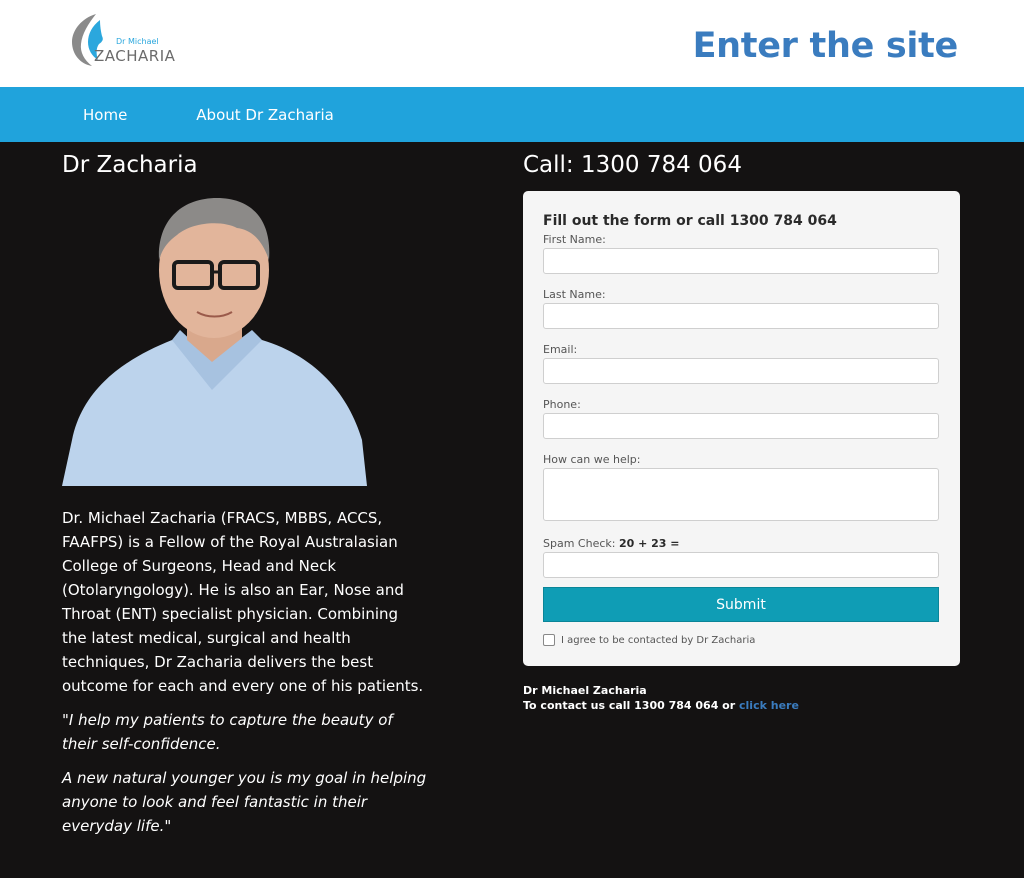 The width and height of the screenshot is (1024, 878). I want to click on agree-label: I agree to be contacted by Dr Zacharia, so click(658, 640).